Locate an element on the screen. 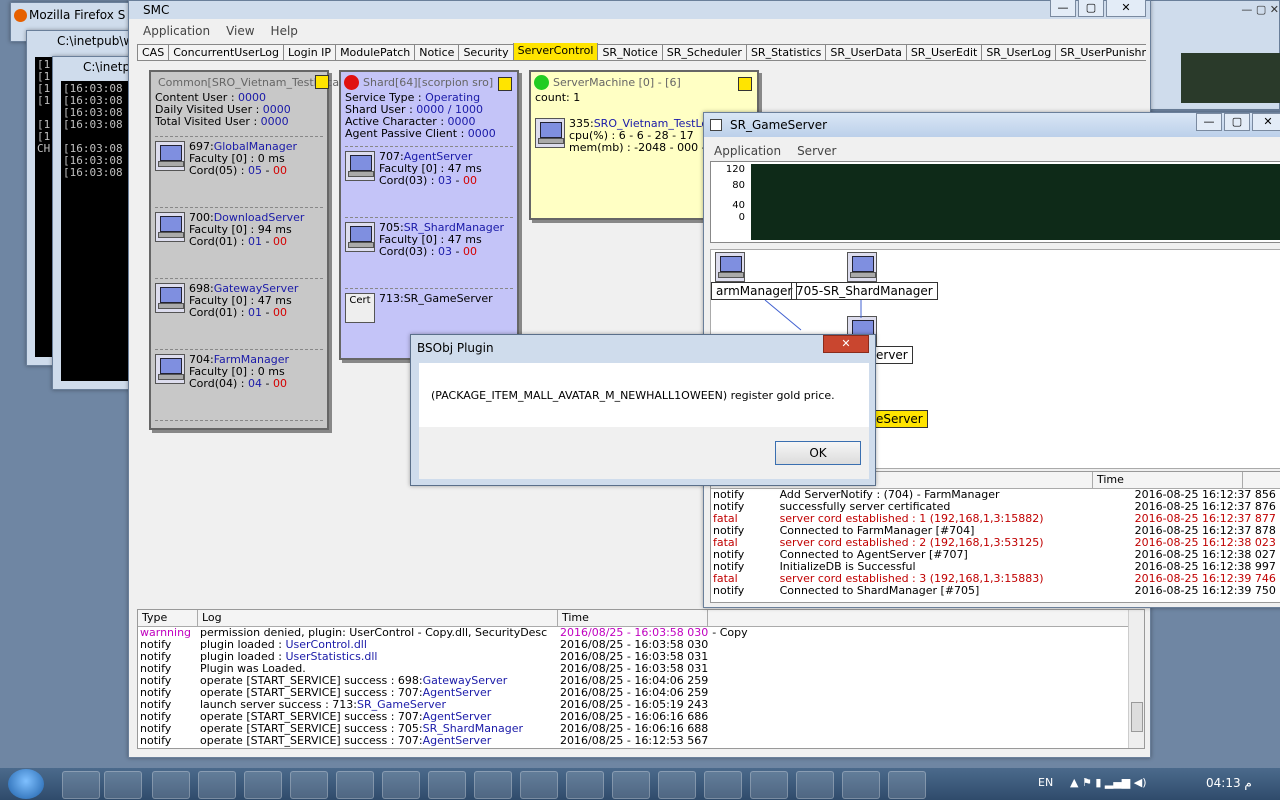  gs-log-col-time: Time is located at coordinates (1168, 480).